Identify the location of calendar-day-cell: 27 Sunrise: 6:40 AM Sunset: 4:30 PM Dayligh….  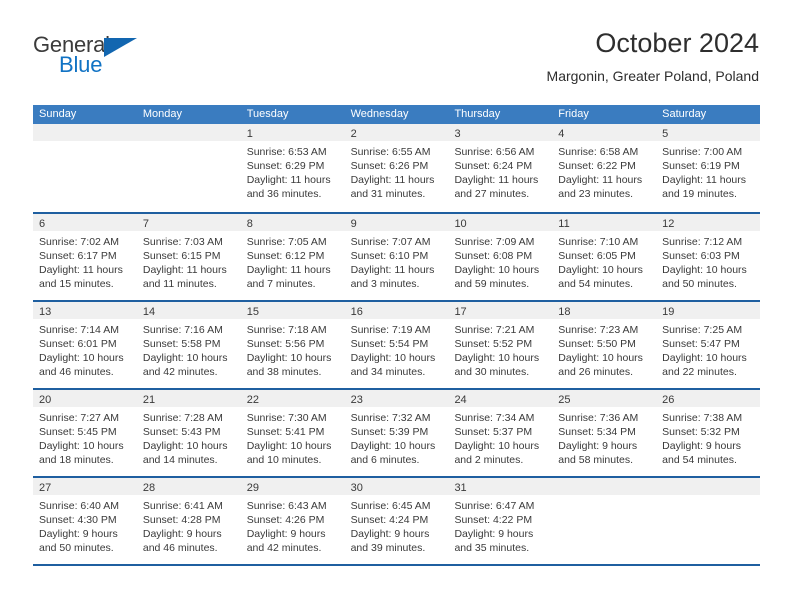
(85, 521).